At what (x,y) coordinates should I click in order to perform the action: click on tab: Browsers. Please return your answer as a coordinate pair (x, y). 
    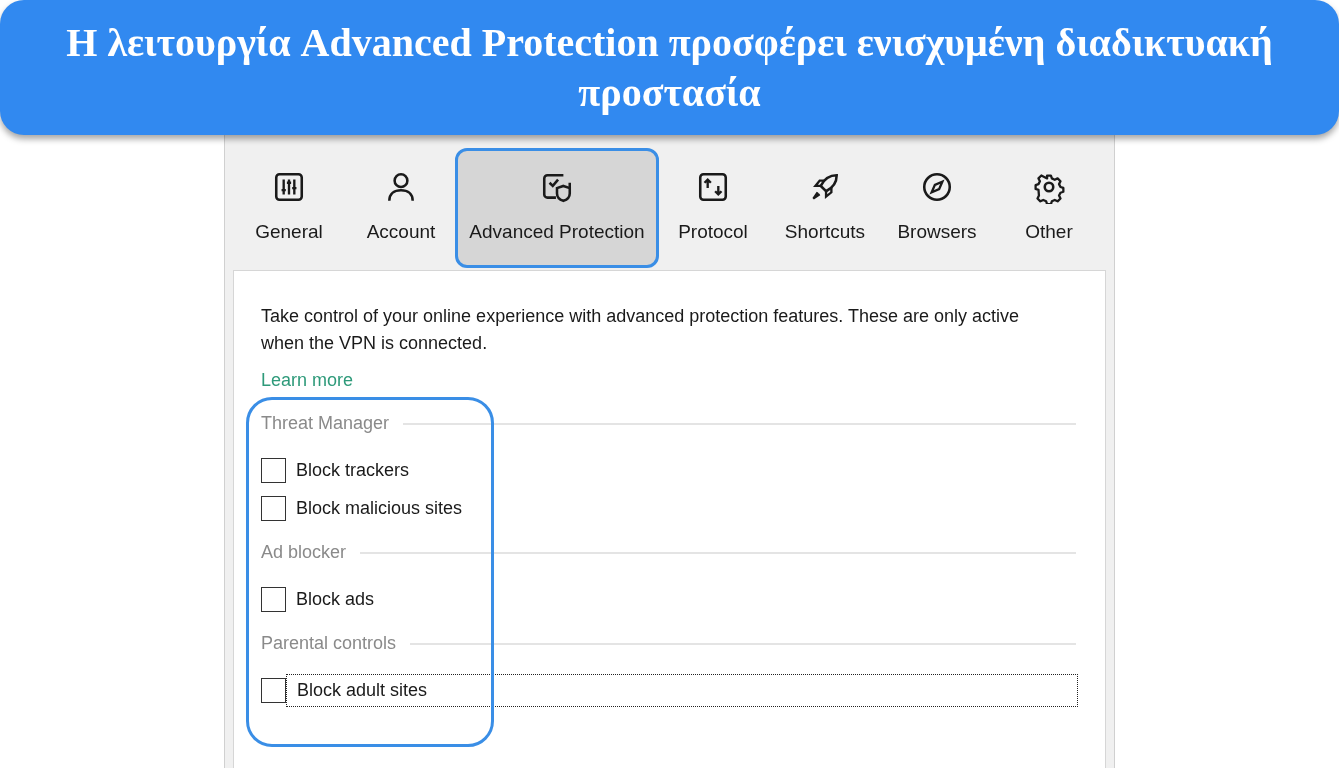
    Looking at the image, I should click on (937, 208).